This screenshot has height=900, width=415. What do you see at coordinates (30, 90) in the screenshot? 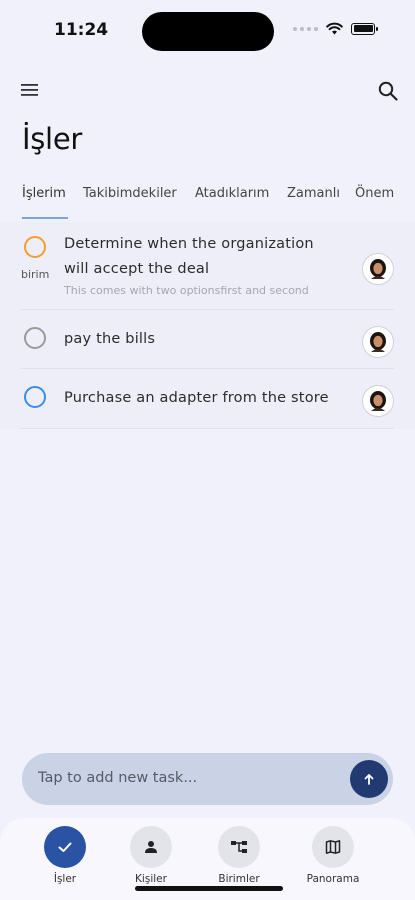
I see `hamburger-menu-icon` at bounding box center [30, 90].